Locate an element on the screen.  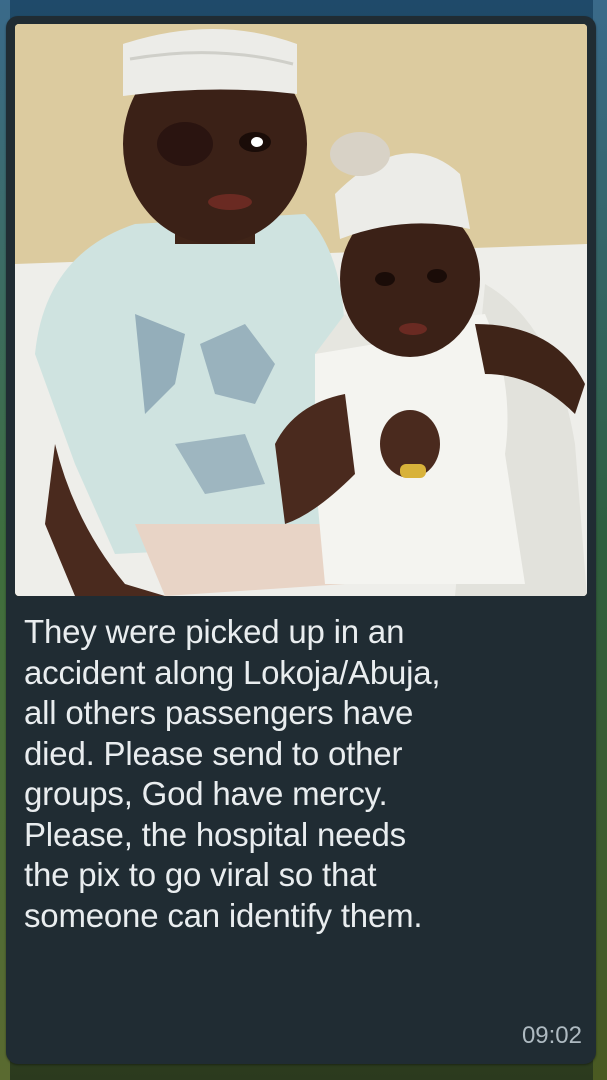
caption-line: someone can identify them. is located at coordinates (223, 915).